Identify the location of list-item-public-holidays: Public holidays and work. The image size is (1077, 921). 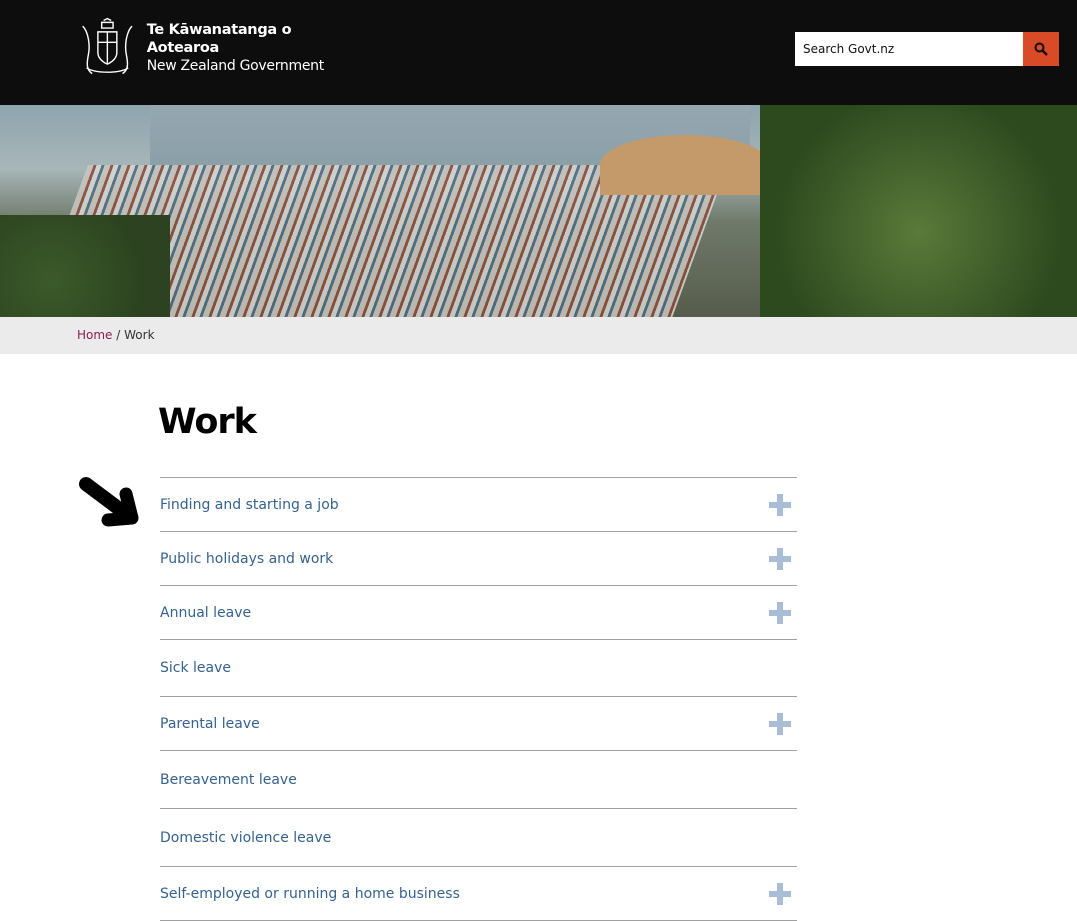
(478, 559).